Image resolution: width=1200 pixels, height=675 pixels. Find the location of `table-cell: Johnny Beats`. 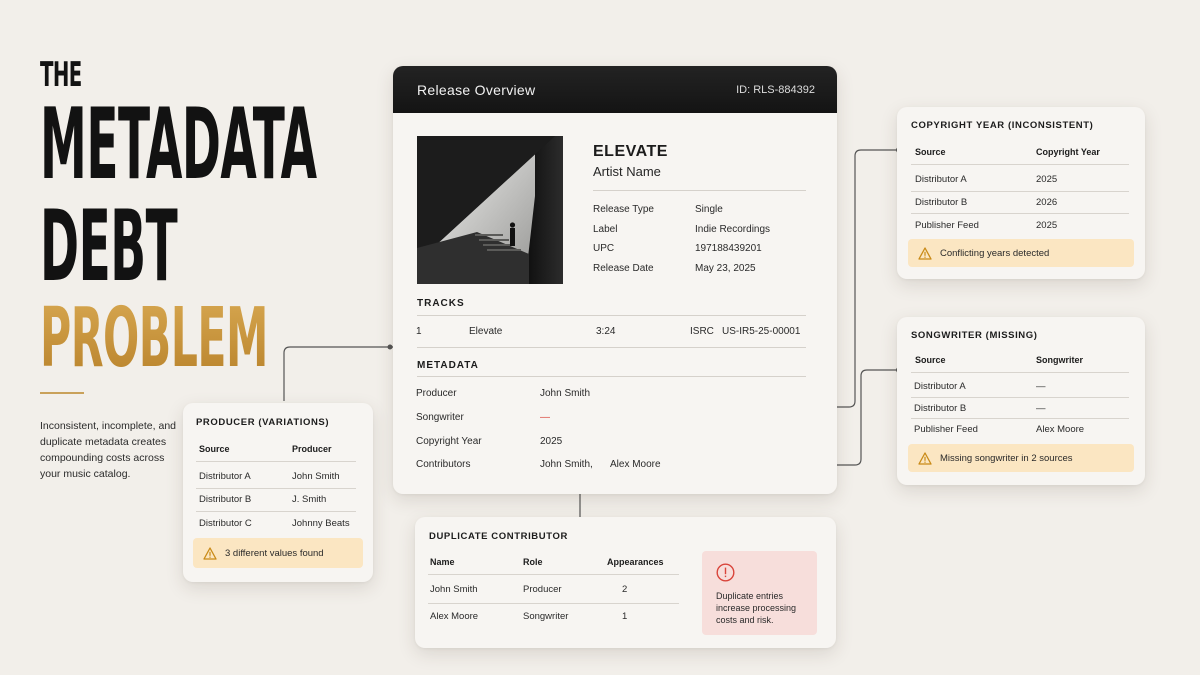

table-cell: Johnny Beats is located at coordinates (321, 523).